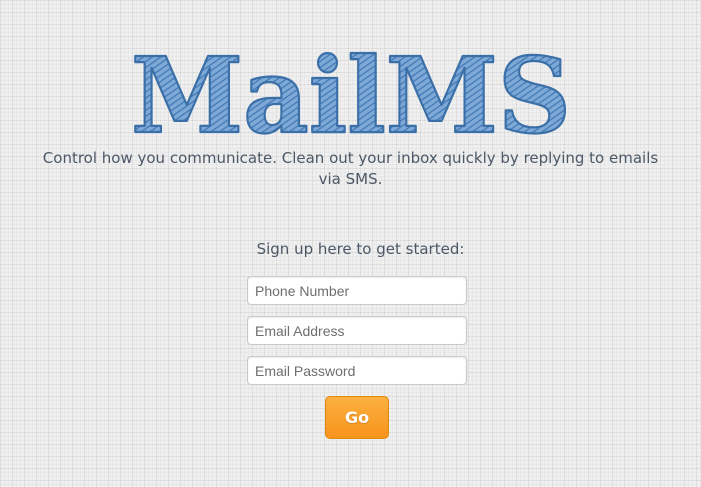 The image size is (701, 487). I want to click on phone-number-input, so click(357, 290).